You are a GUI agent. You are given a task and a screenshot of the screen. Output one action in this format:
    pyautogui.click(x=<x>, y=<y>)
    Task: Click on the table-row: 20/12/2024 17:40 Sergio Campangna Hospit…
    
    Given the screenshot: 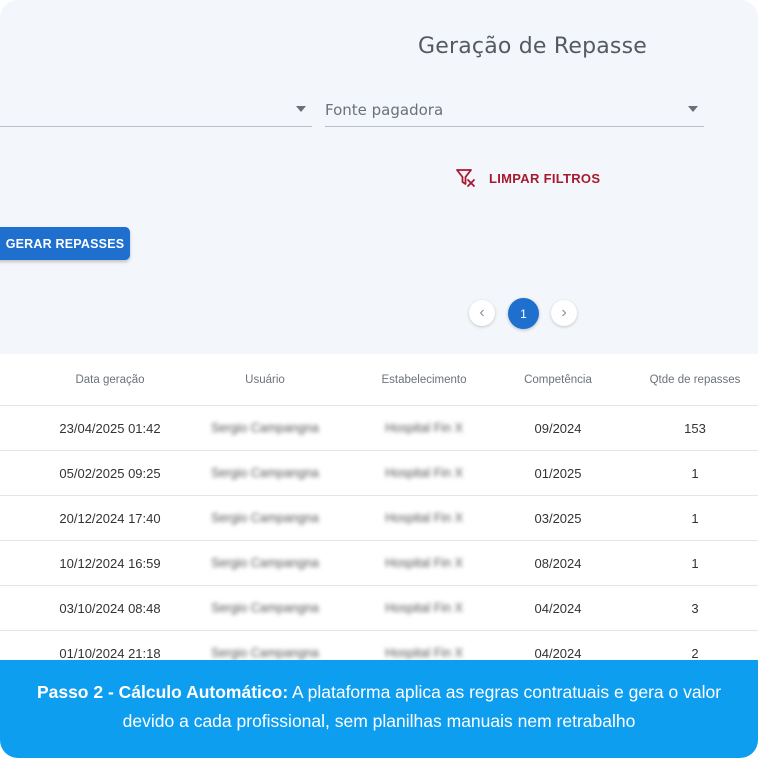 What is the action you would take?
    pyautogui.click(x=379, y=518)
    